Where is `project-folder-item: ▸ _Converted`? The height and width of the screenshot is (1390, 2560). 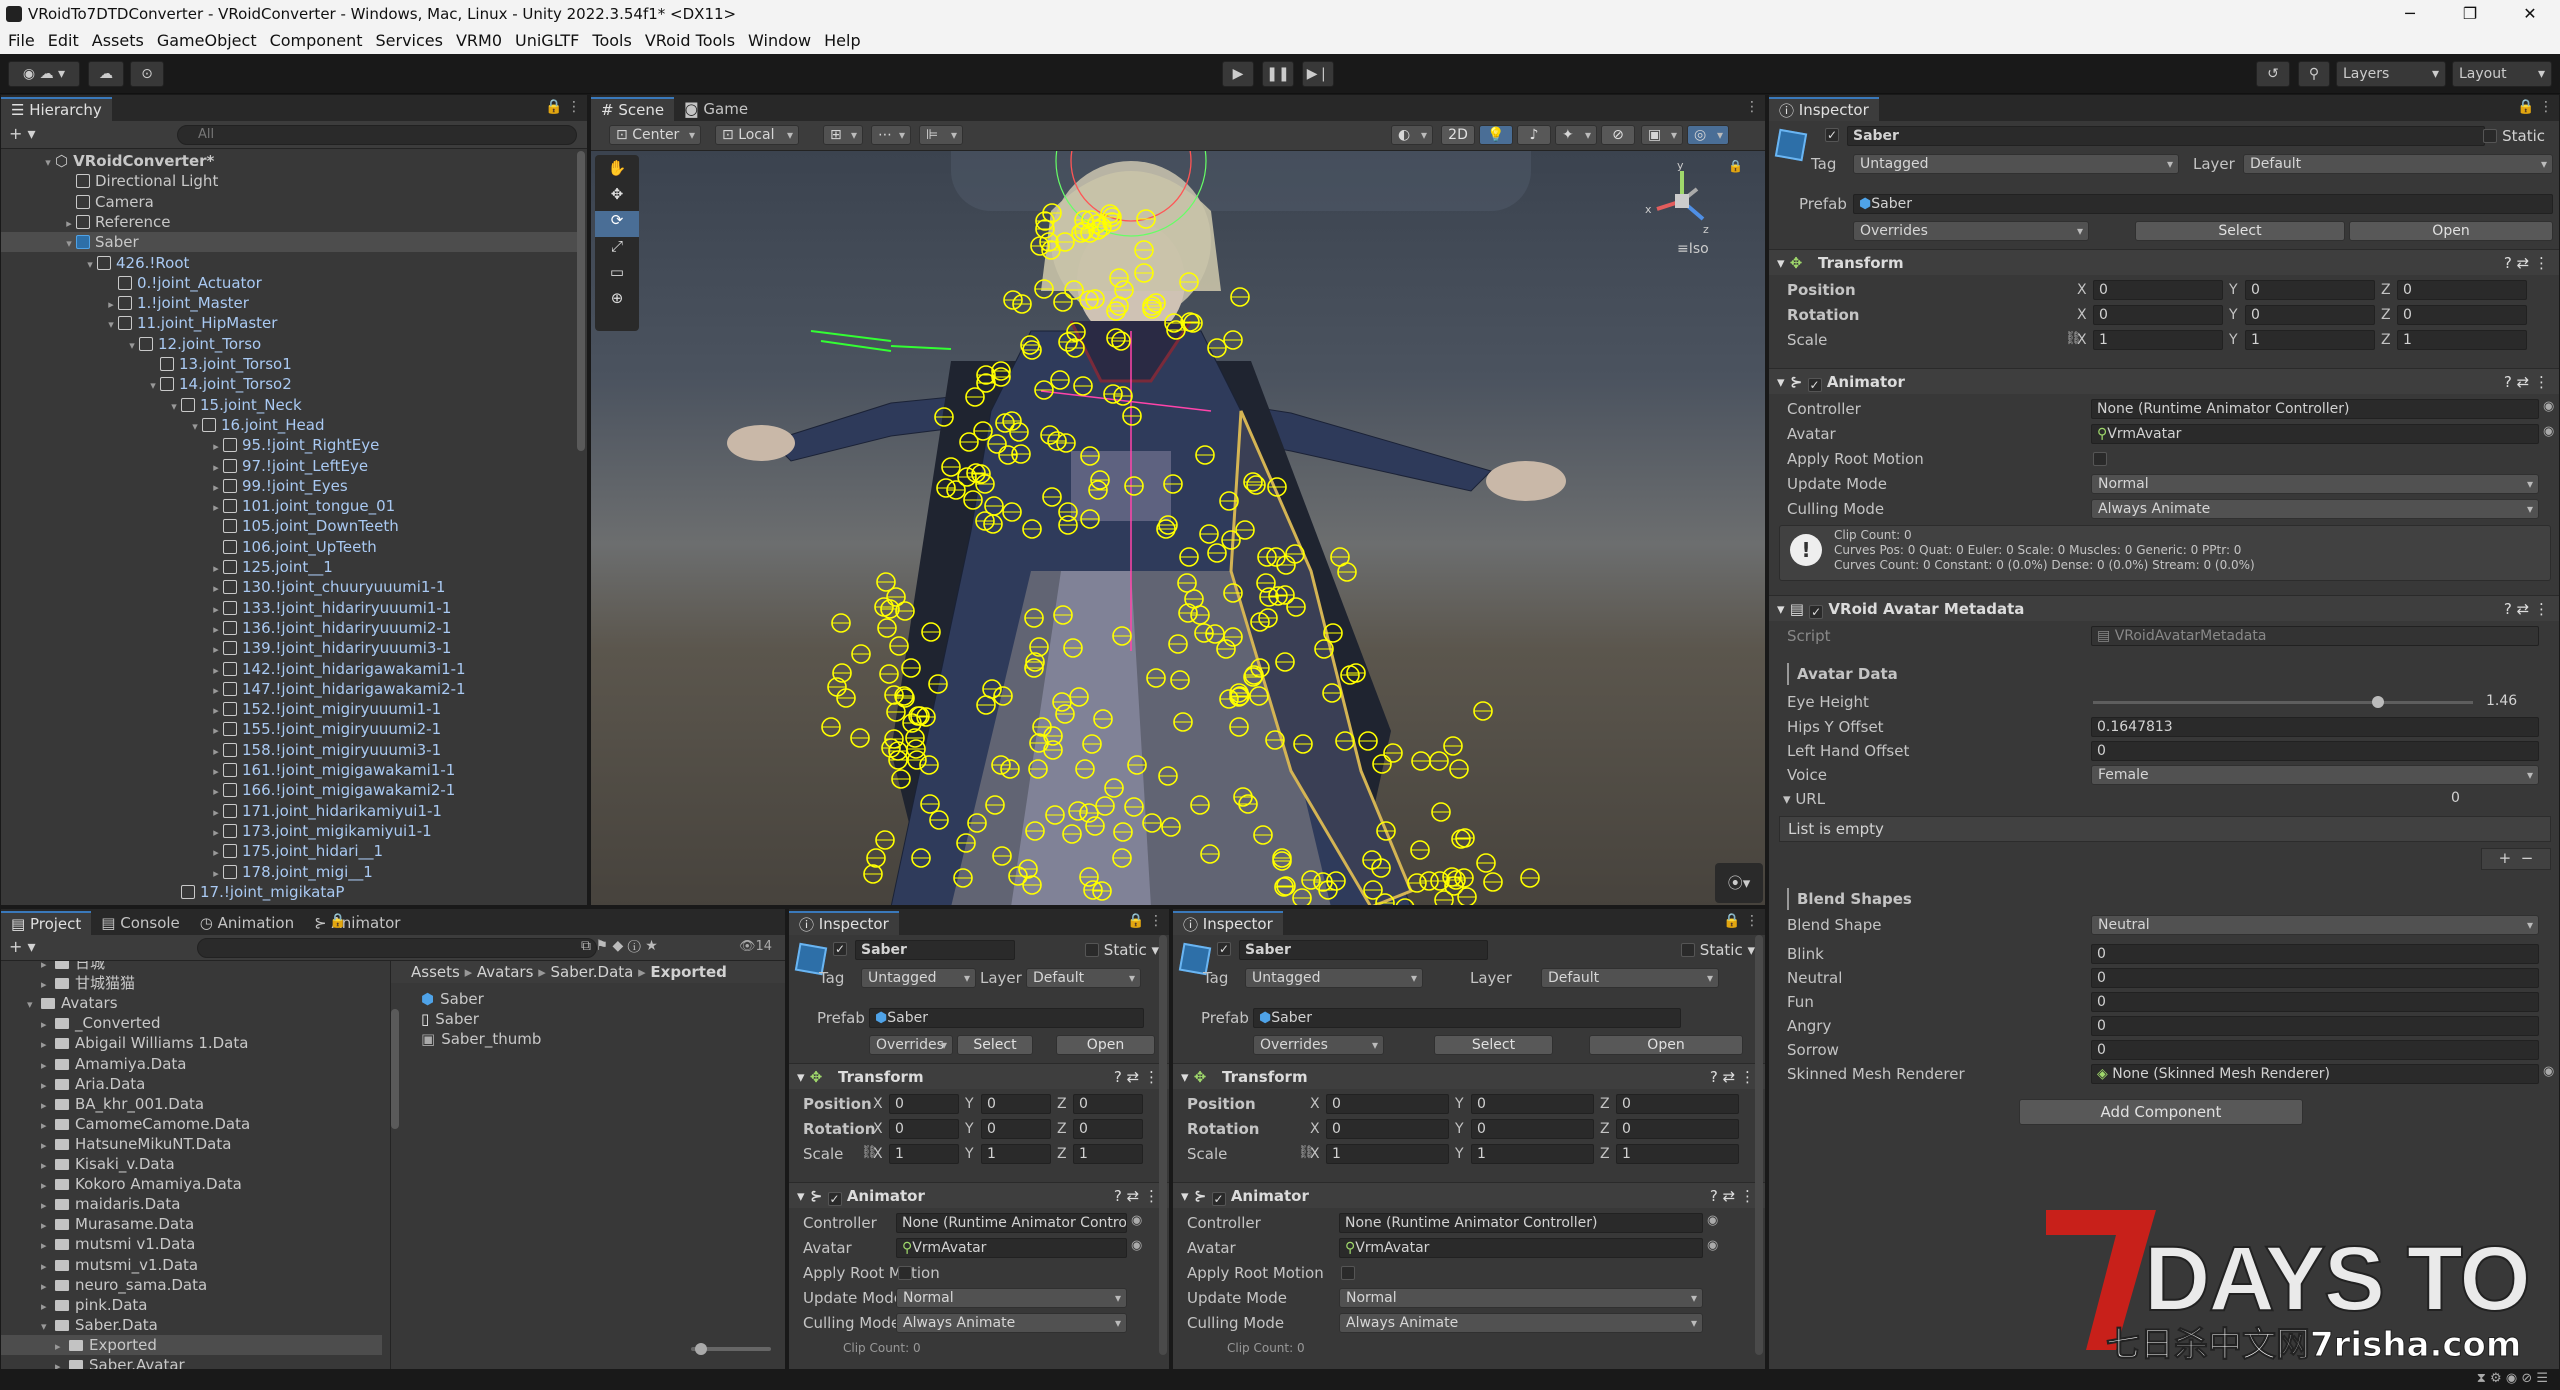
project-folder-item: ▸ _Converted is located at coordinates (191, 1023).